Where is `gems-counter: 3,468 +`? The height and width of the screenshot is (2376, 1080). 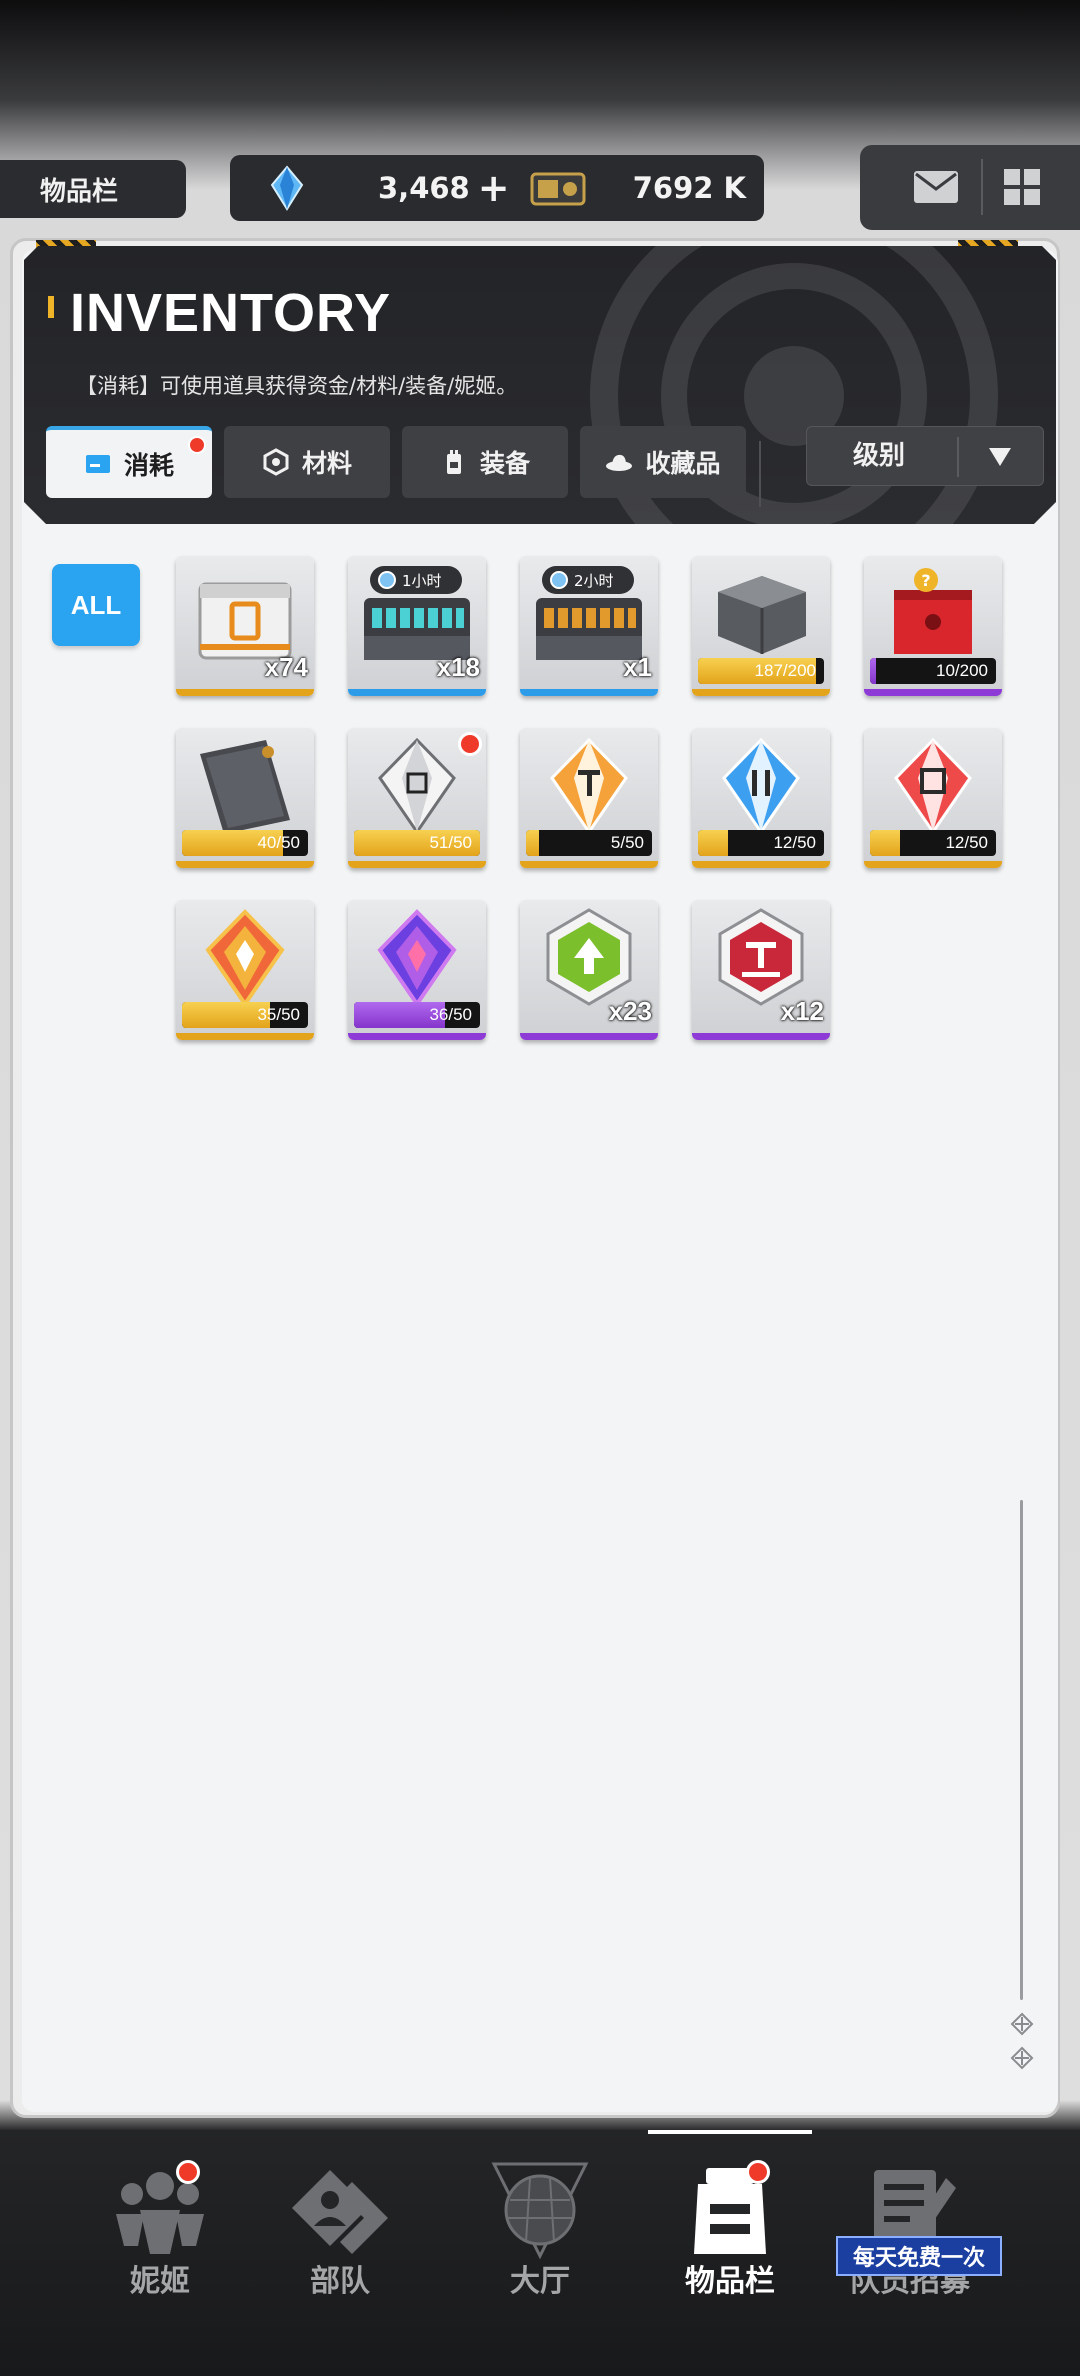
gems-counter: 3,468 + is located at coordinates (444, 188).